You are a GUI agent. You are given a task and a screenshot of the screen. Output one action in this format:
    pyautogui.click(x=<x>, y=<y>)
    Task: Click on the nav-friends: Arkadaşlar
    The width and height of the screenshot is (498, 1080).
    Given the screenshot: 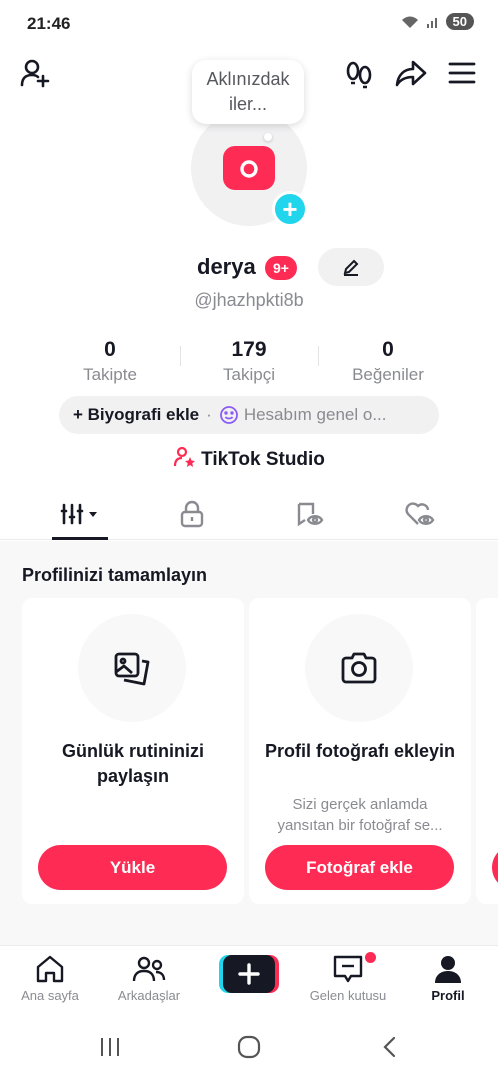 What is the action you would take?
    pyautogui.click(x=149, y=977)
    